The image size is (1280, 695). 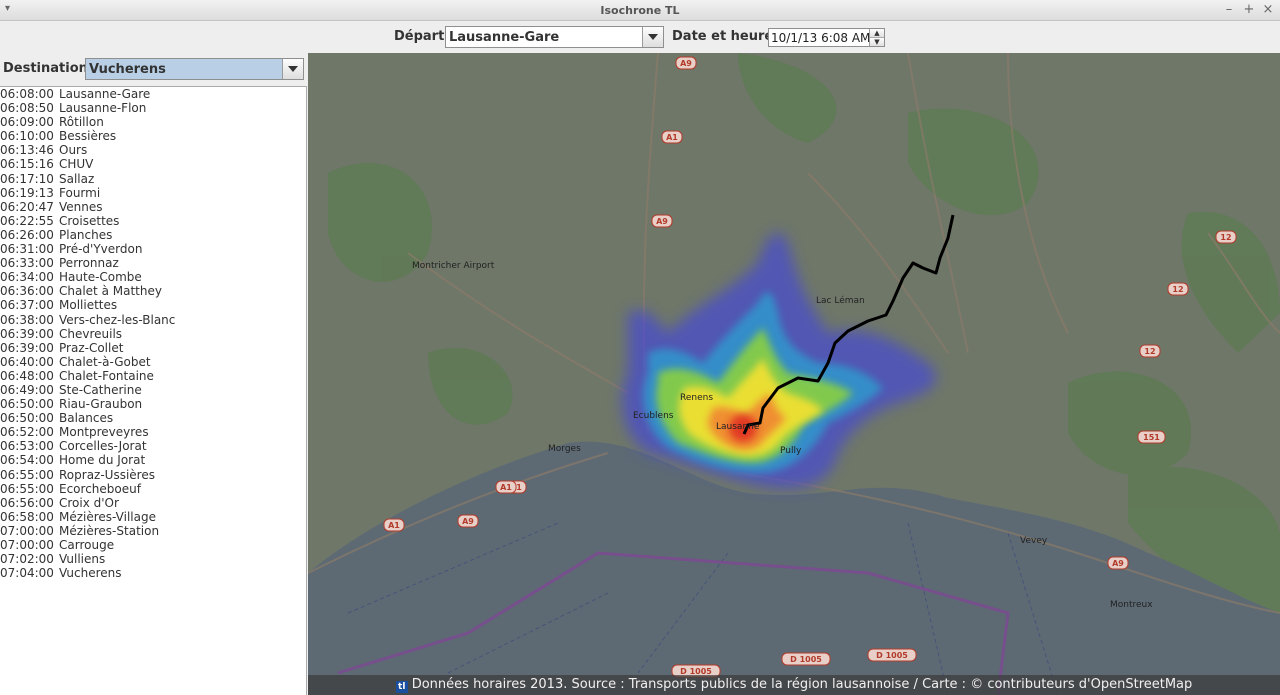 I want to click on stop-name: Vers-chez-les-Blanc, so click(x=117, y=319).